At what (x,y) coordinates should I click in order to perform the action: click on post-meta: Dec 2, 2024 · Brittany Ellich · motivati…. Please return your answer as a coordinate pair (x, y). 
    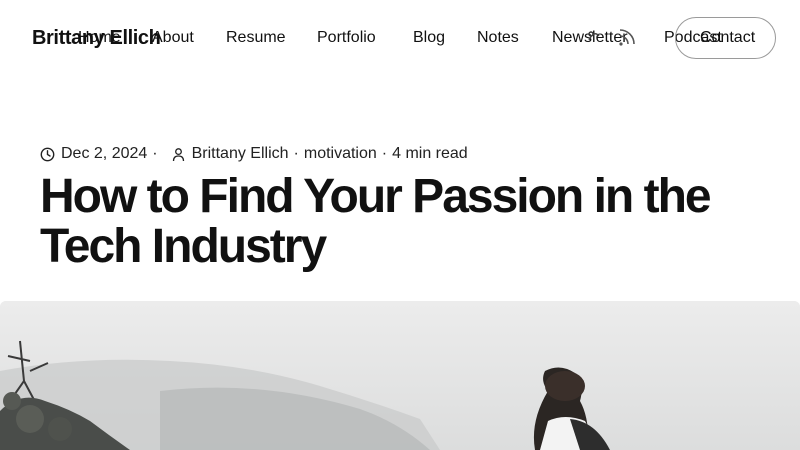
    Looking at the image, I should click on (254, 154).